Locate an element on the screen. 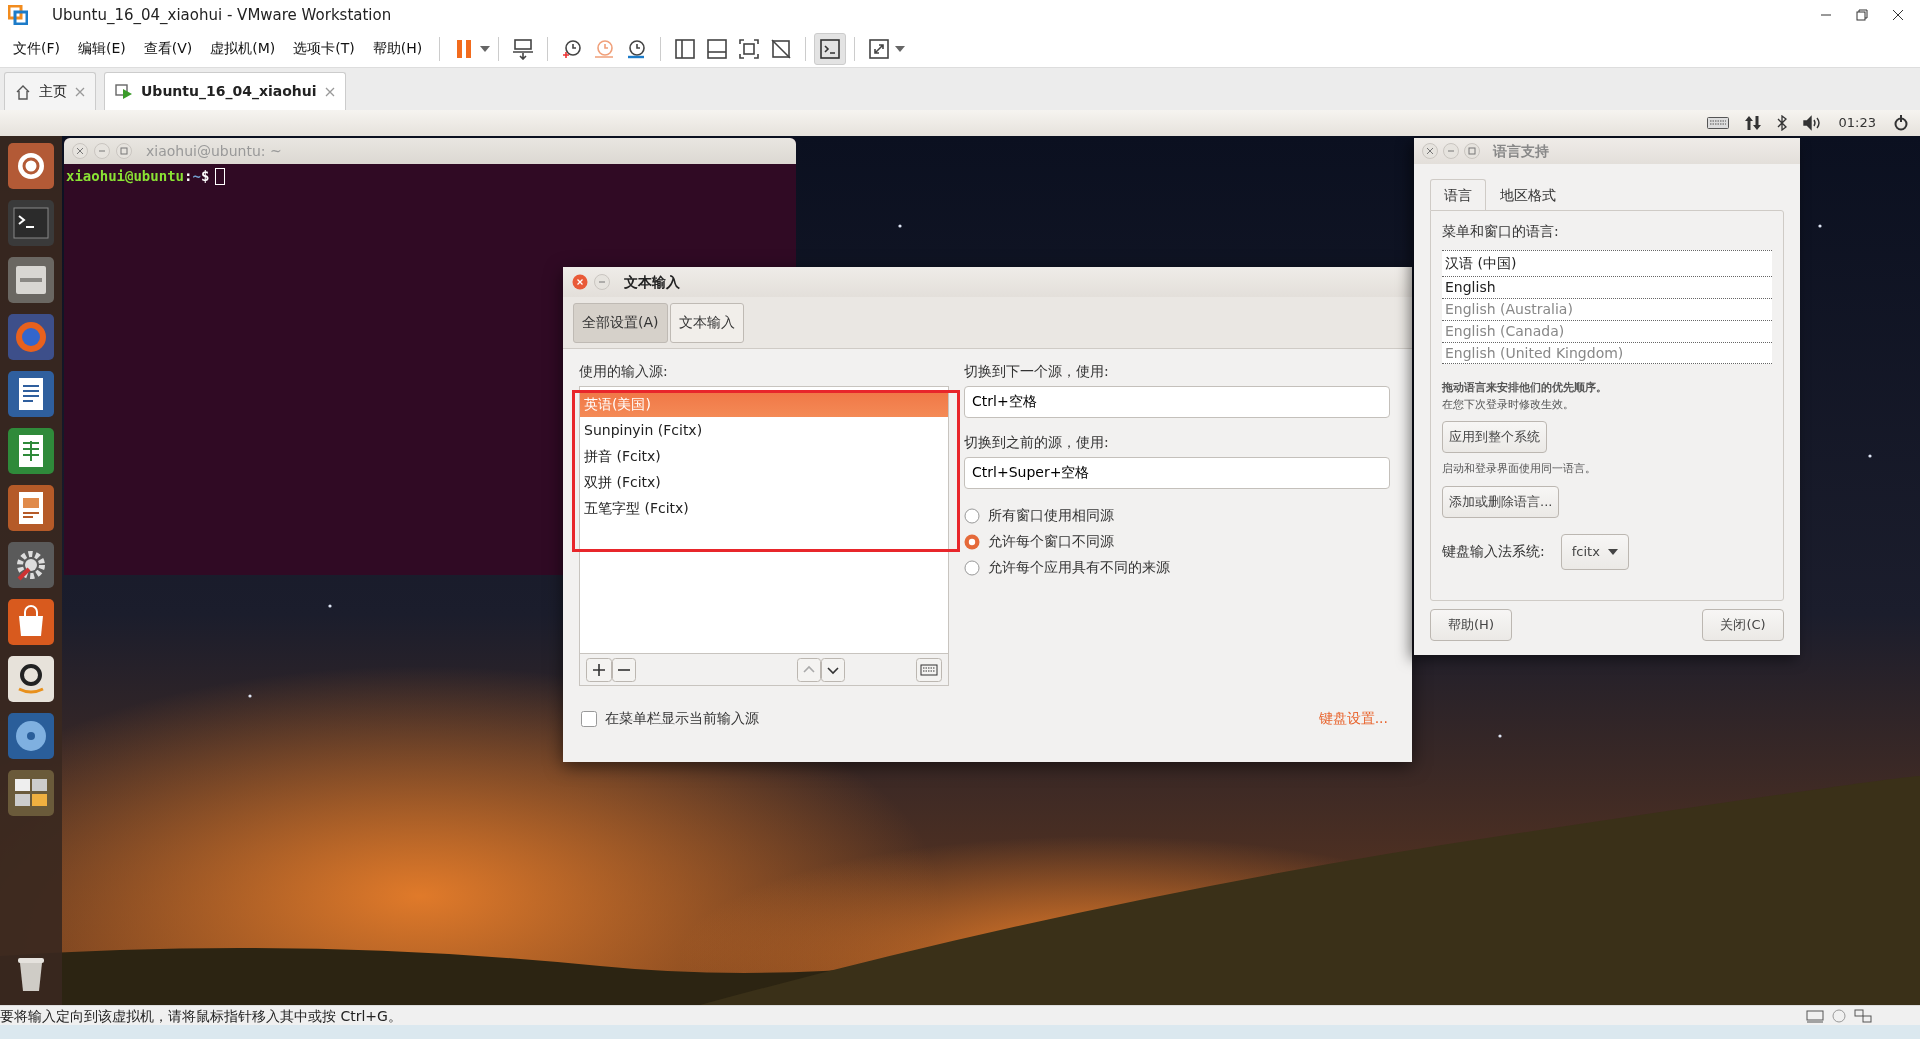 The height and width of the screenshot is (1039, 1920). breadcrumb-button: 全部设置(A) is located at coordinates (620, 322).